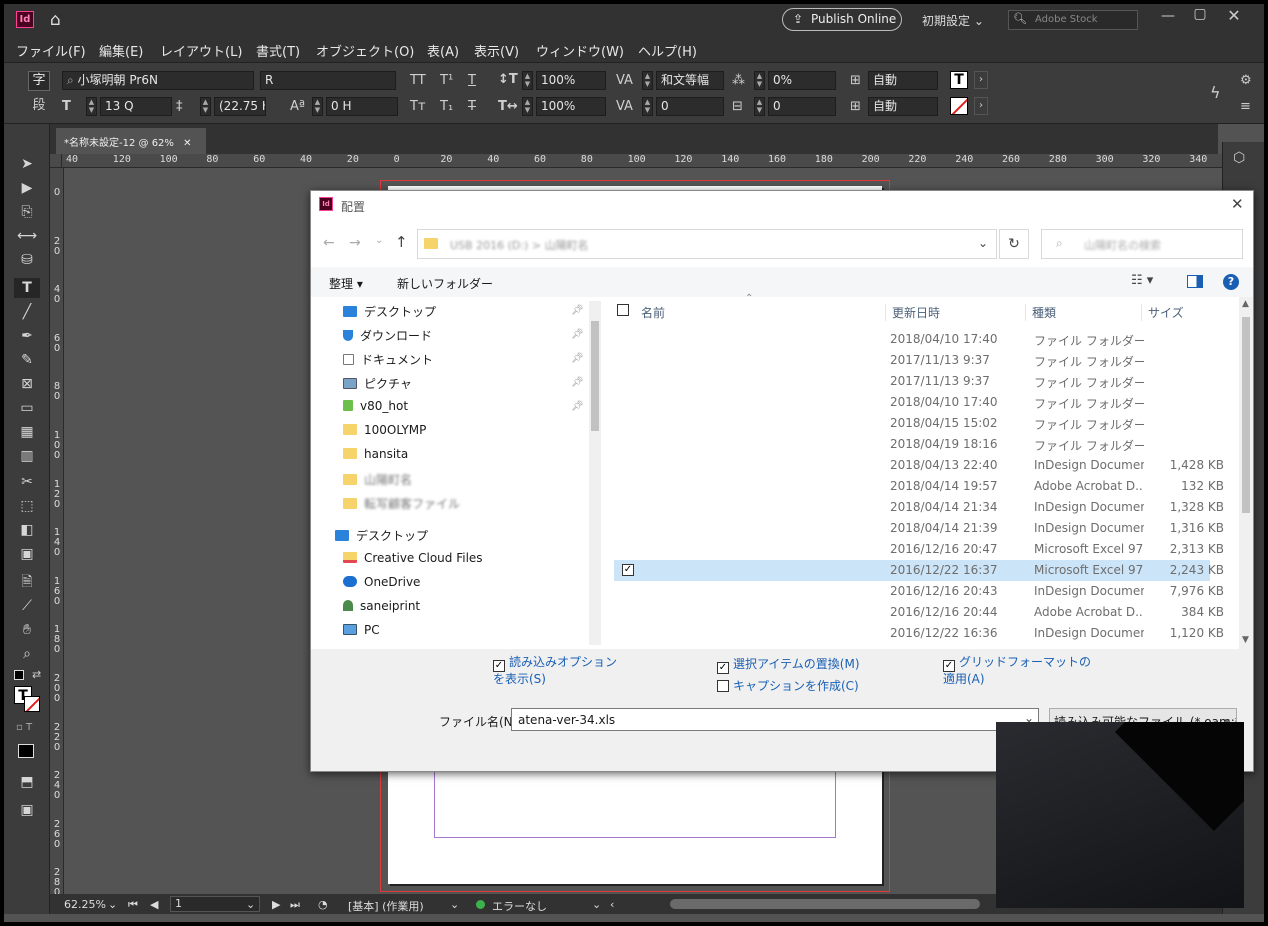 The height and width of the screenshot is (926, 1268). I want to click on vertical-grid-tool-icon: ▥, so click(27, 456).